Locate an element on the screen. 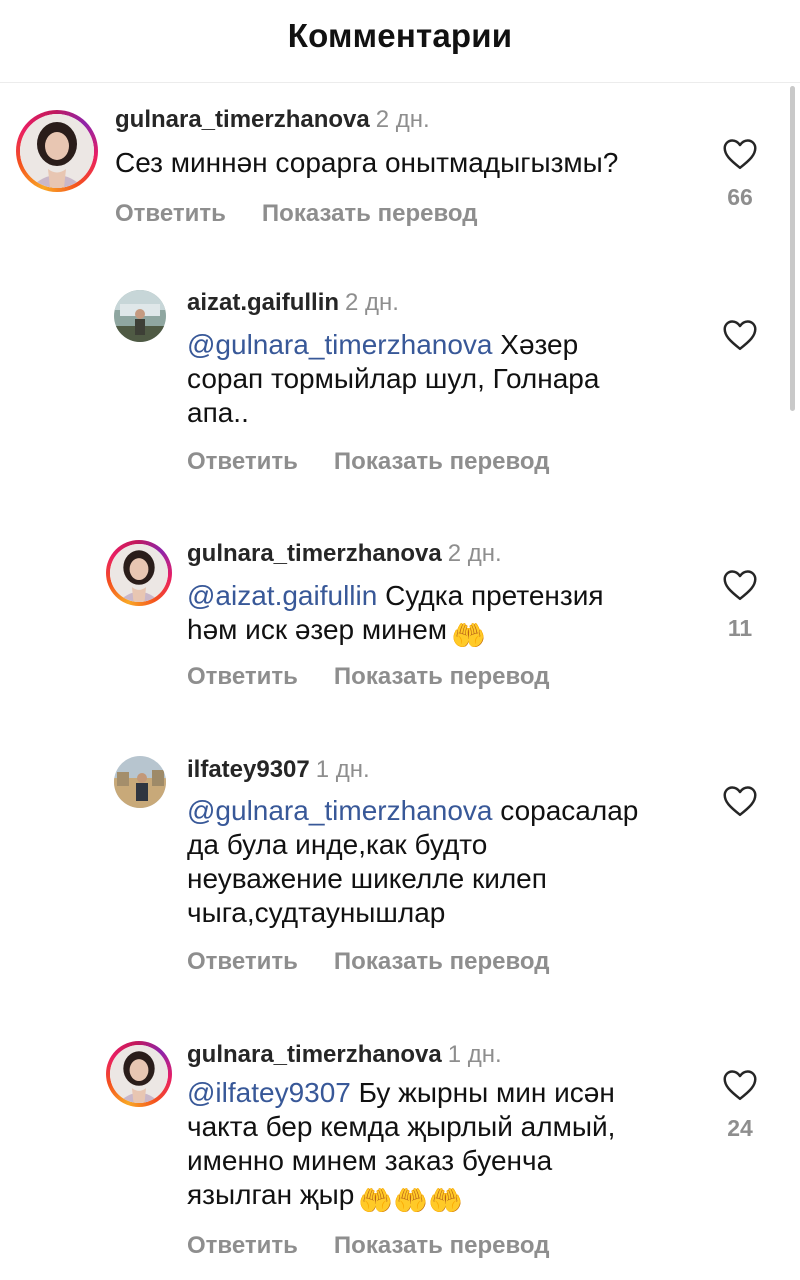  comment-meta: aizat.gaifullin 2 дн. is located at coordinates (293, 303).